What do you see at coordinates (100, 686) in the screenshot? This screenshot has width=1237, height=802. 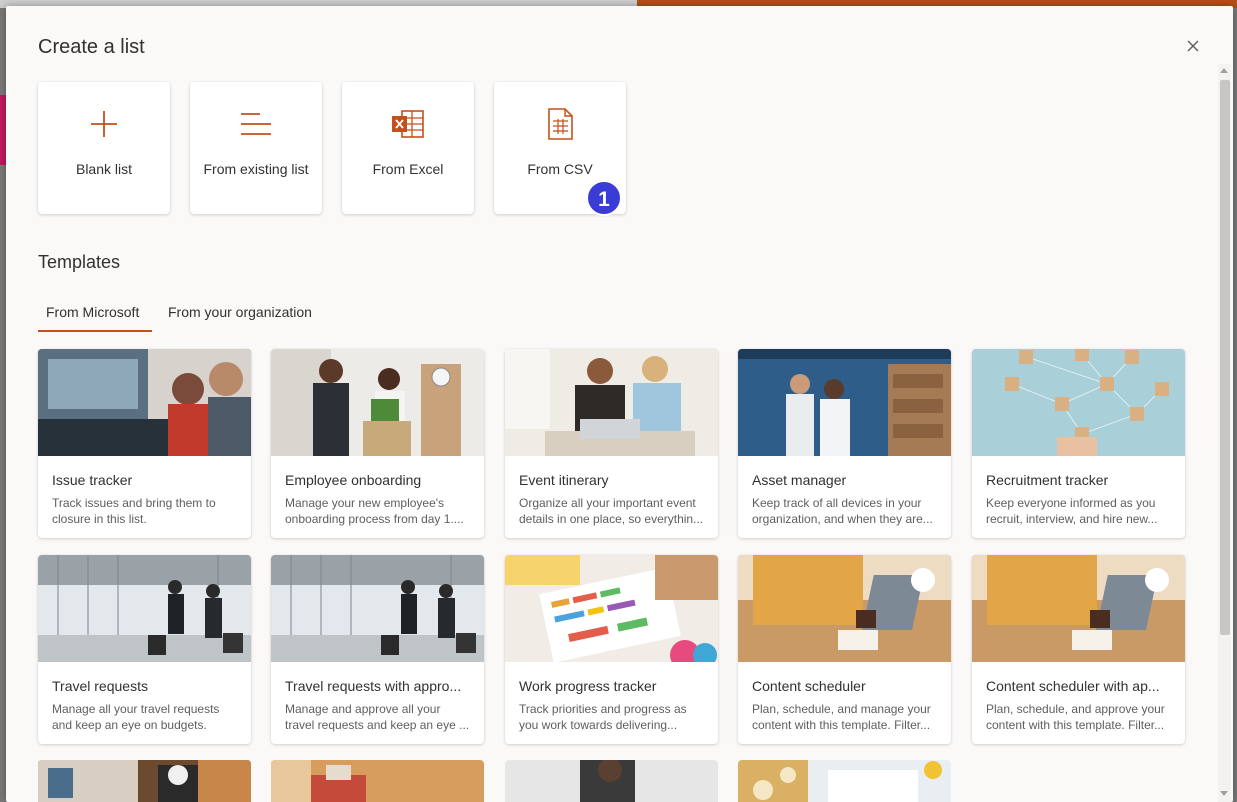 I see `template-name: Travel requests` at bounding box center [100, 686].